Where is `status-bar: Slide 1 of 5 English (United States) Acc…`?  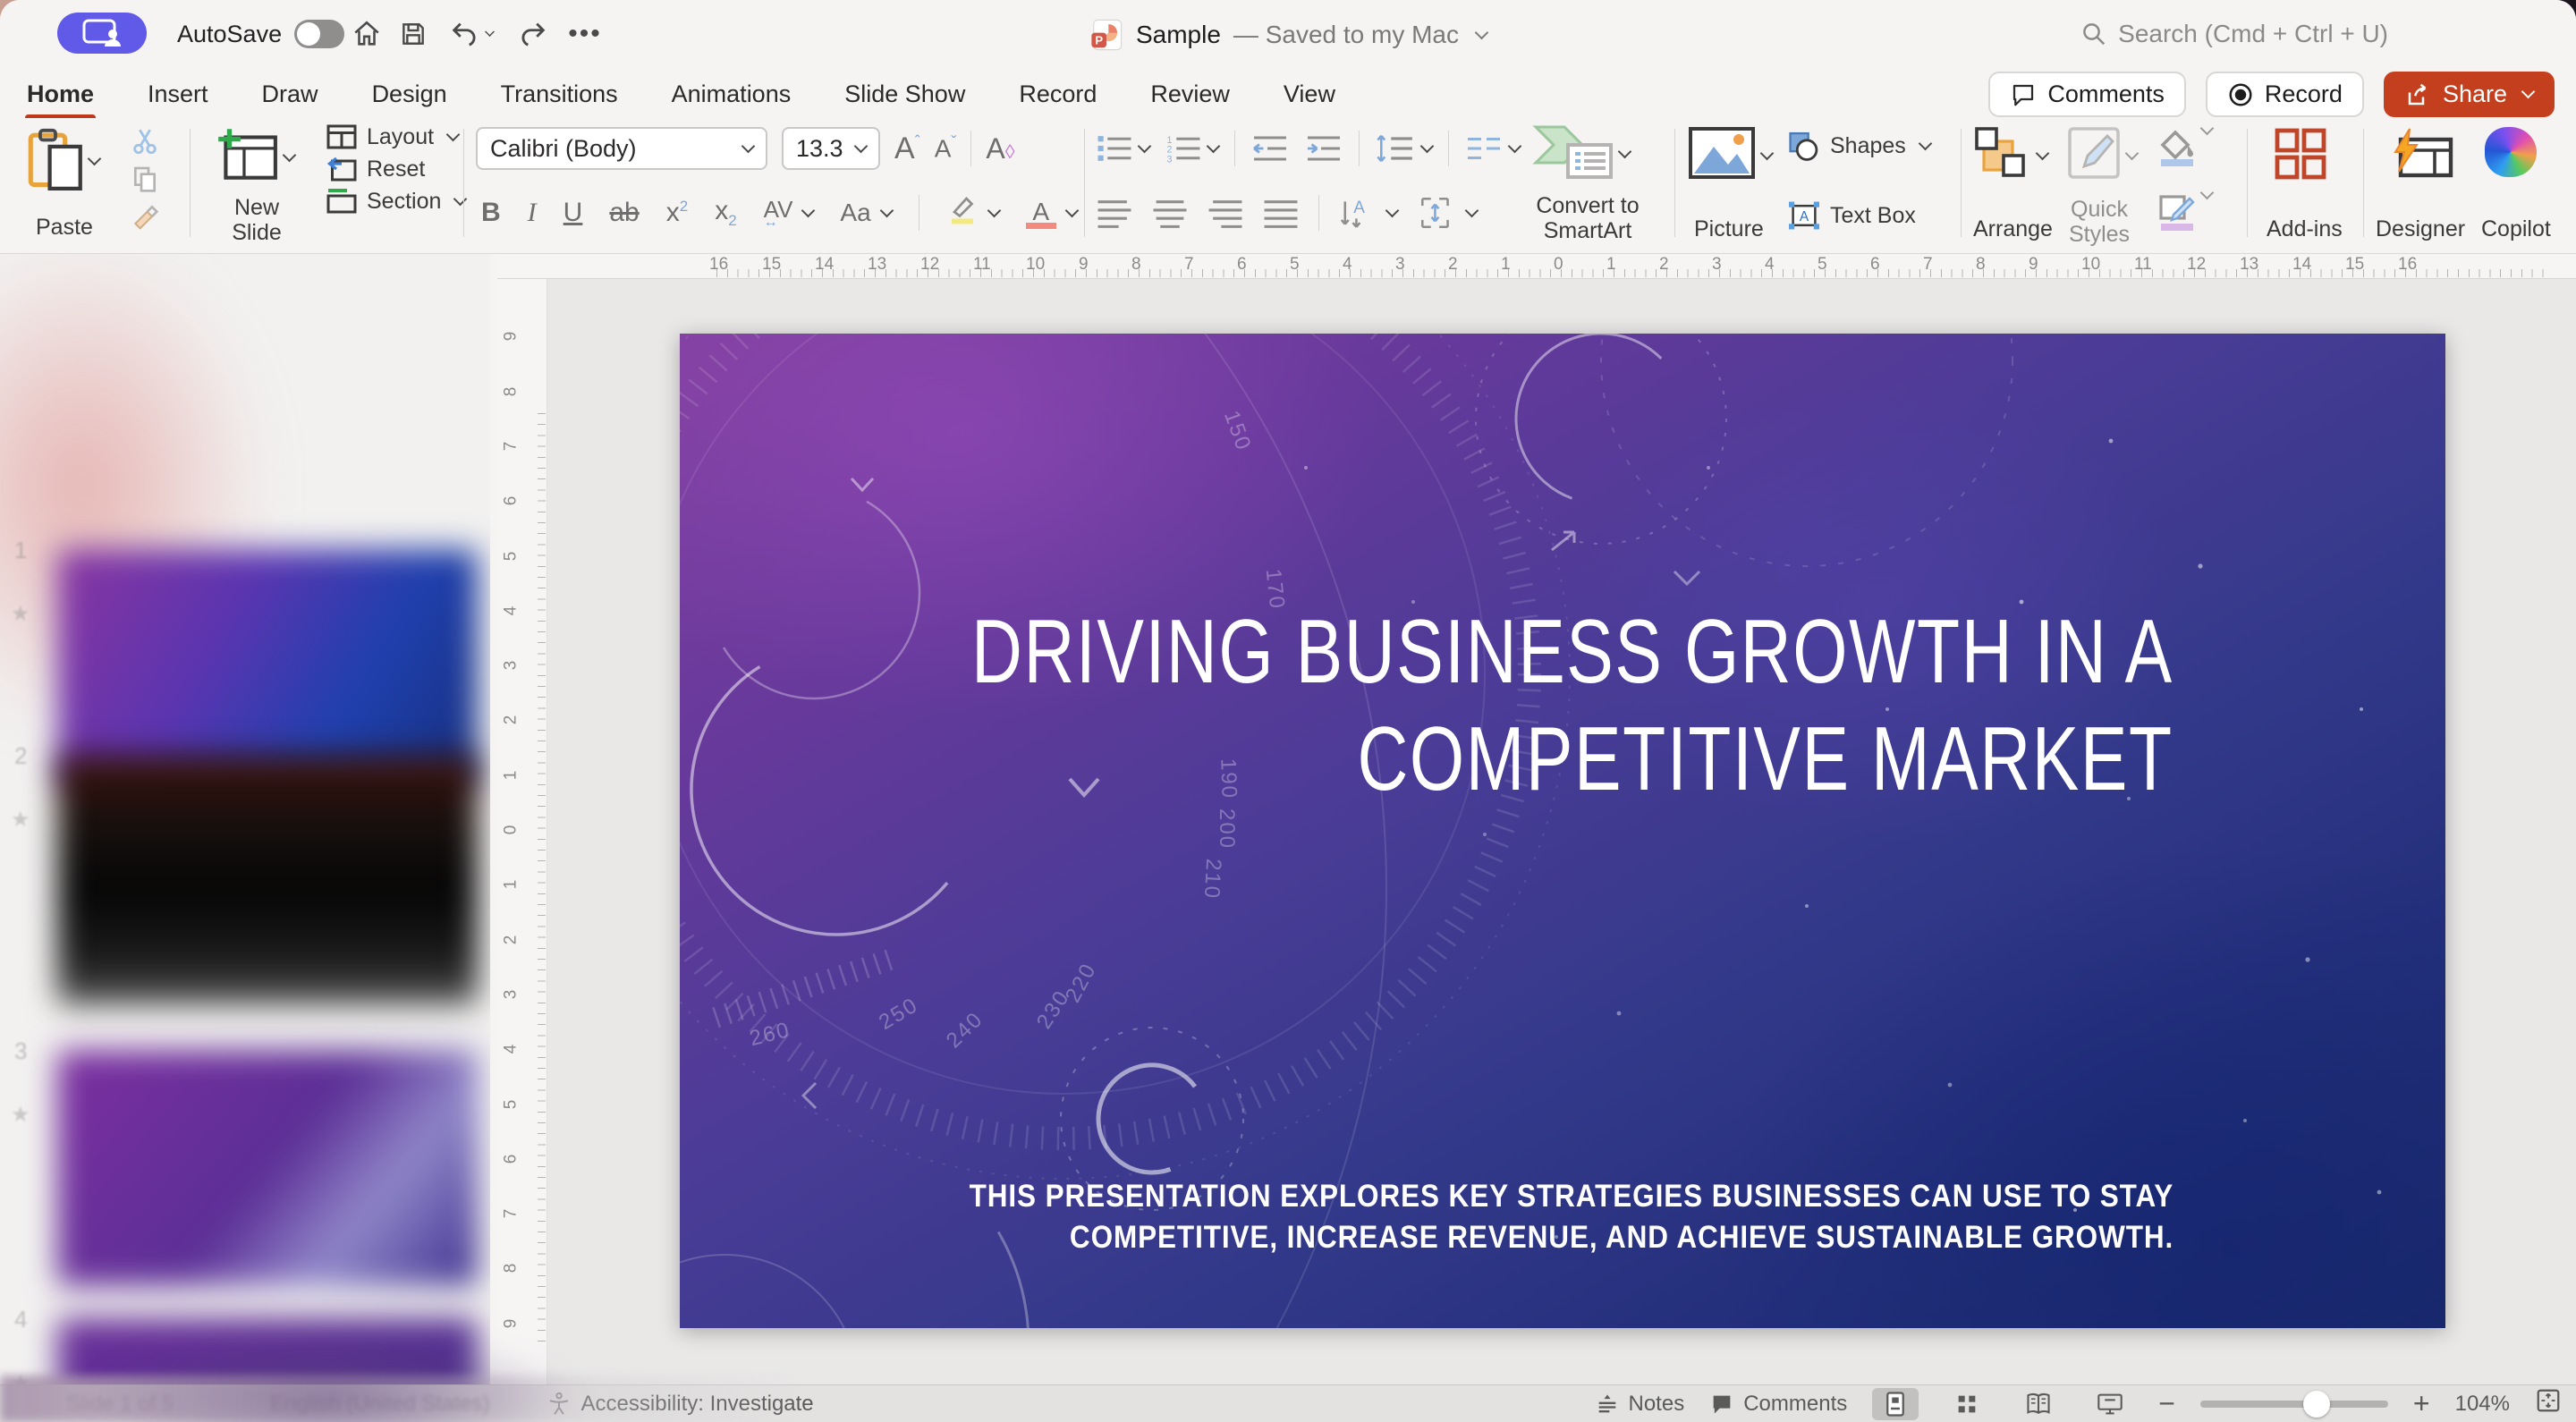
status-bar: Slide 1 of 5 English (United States) Acc… is located at coordinates (1288, 1375).